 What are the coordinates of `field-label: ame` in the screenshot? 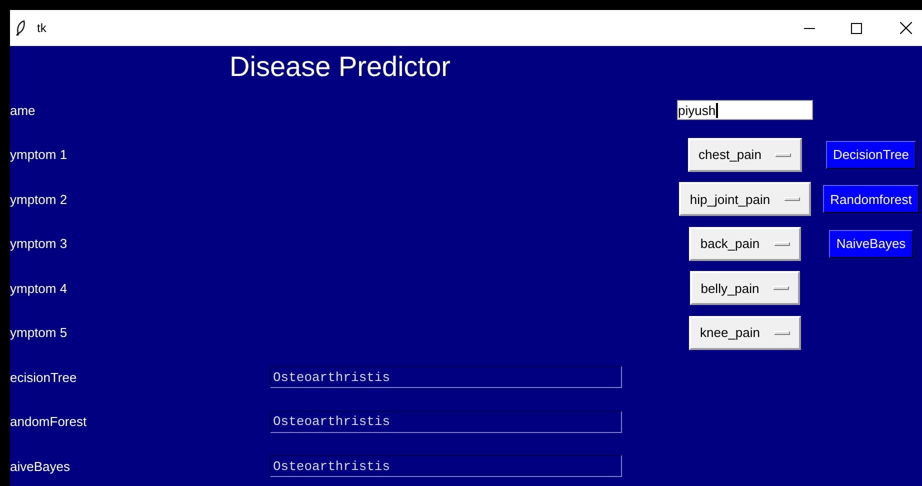 It's located at (23, 111).